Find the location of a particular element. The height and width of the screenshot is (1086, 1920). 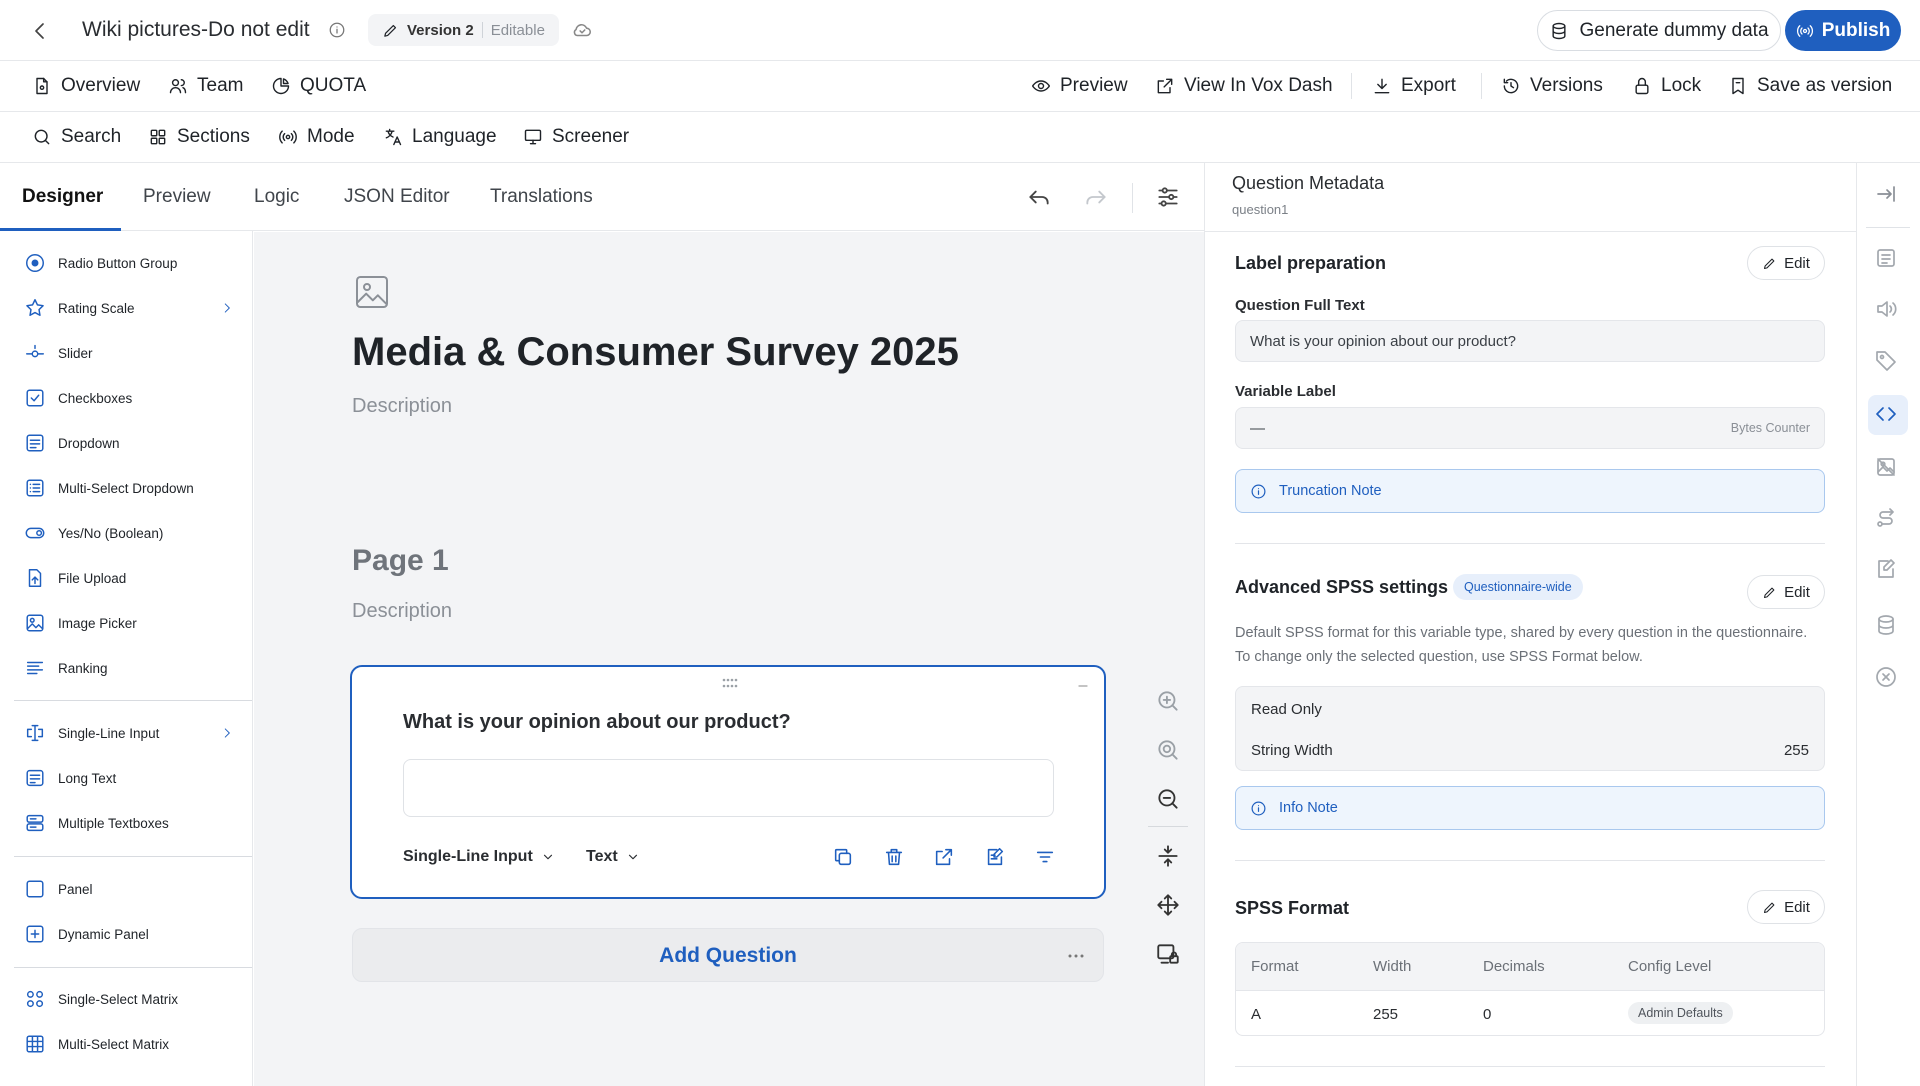

nav-preview: Preview is located at coordinates (1079, 86).